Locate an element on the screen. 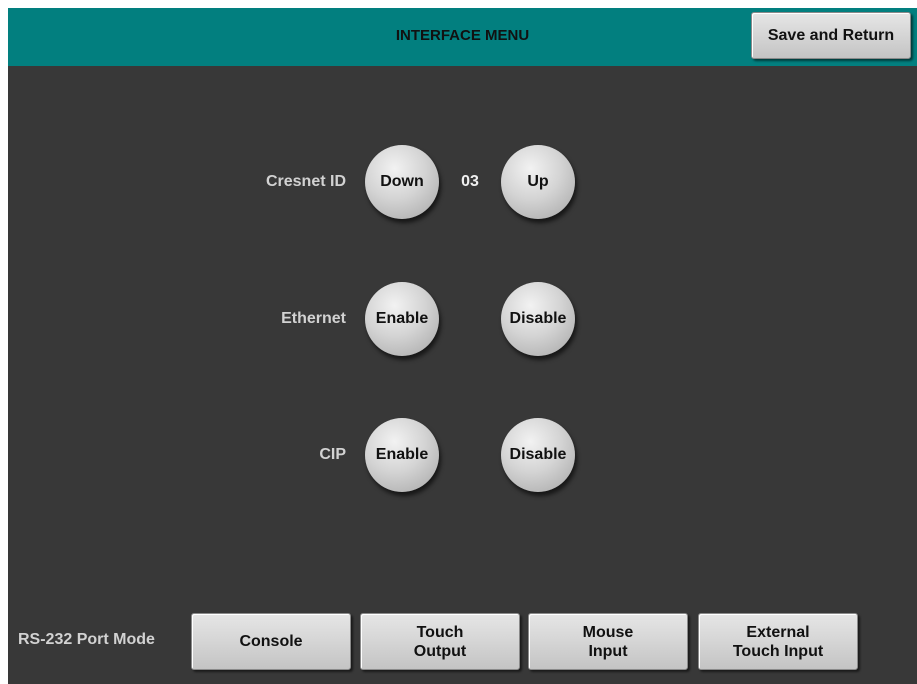 Image resolution: width=917 pixels, height=684 pixels. ethernet-enable-button: Enable is located at coordinates (402, 319).